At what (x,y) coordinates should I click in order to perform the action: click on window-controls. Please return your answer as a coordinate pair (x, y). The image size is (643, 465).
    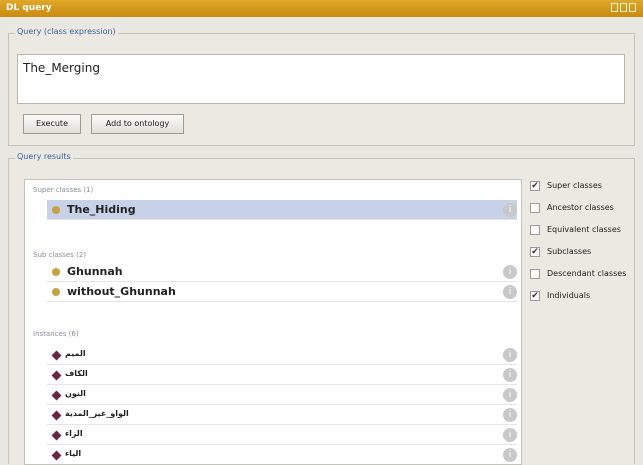
    Looking at the image, I should click on (624, 8).